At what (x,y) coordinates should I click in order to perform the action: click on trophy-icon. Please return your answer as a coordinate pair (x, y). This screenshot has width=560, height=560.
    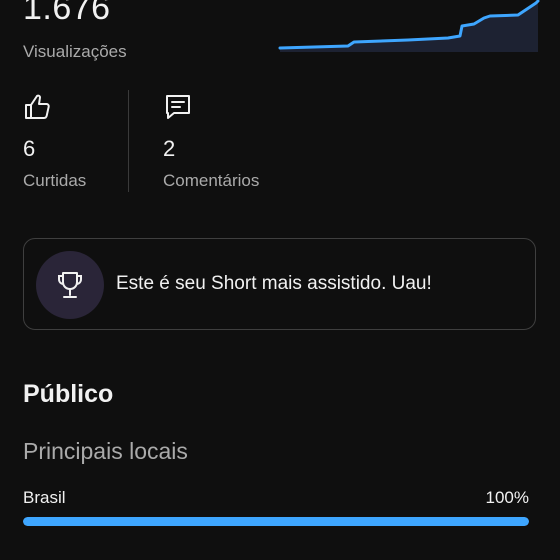
    Looking at the image, I should click on (70, 285).